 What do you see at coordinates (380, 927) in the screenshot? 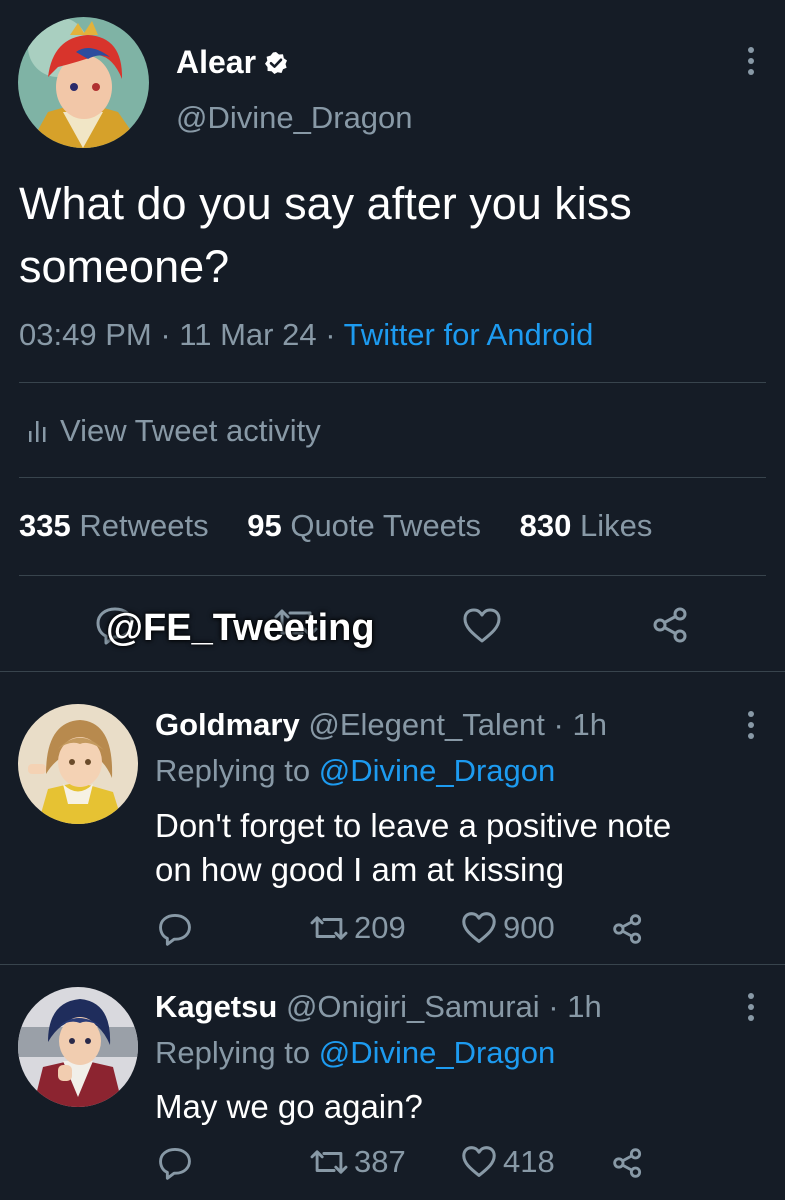
I see `retweet-count: 209` at bounding box center [380, 927].